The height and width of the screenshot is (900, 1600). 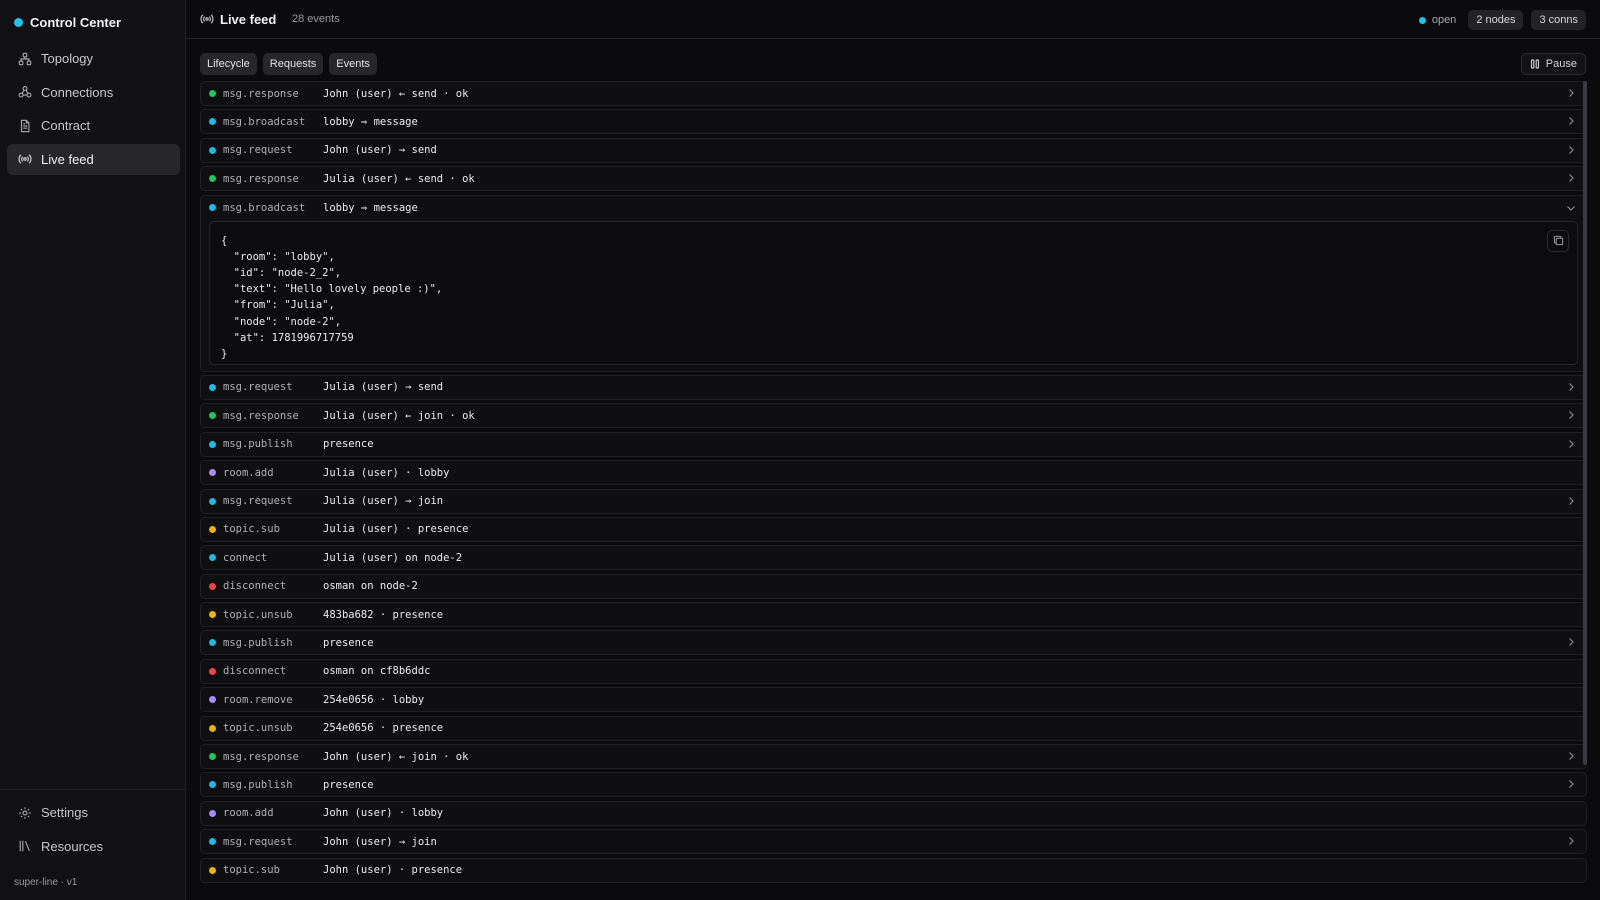 I want to click on event-count: 28 events, so click(x=316, y=19).